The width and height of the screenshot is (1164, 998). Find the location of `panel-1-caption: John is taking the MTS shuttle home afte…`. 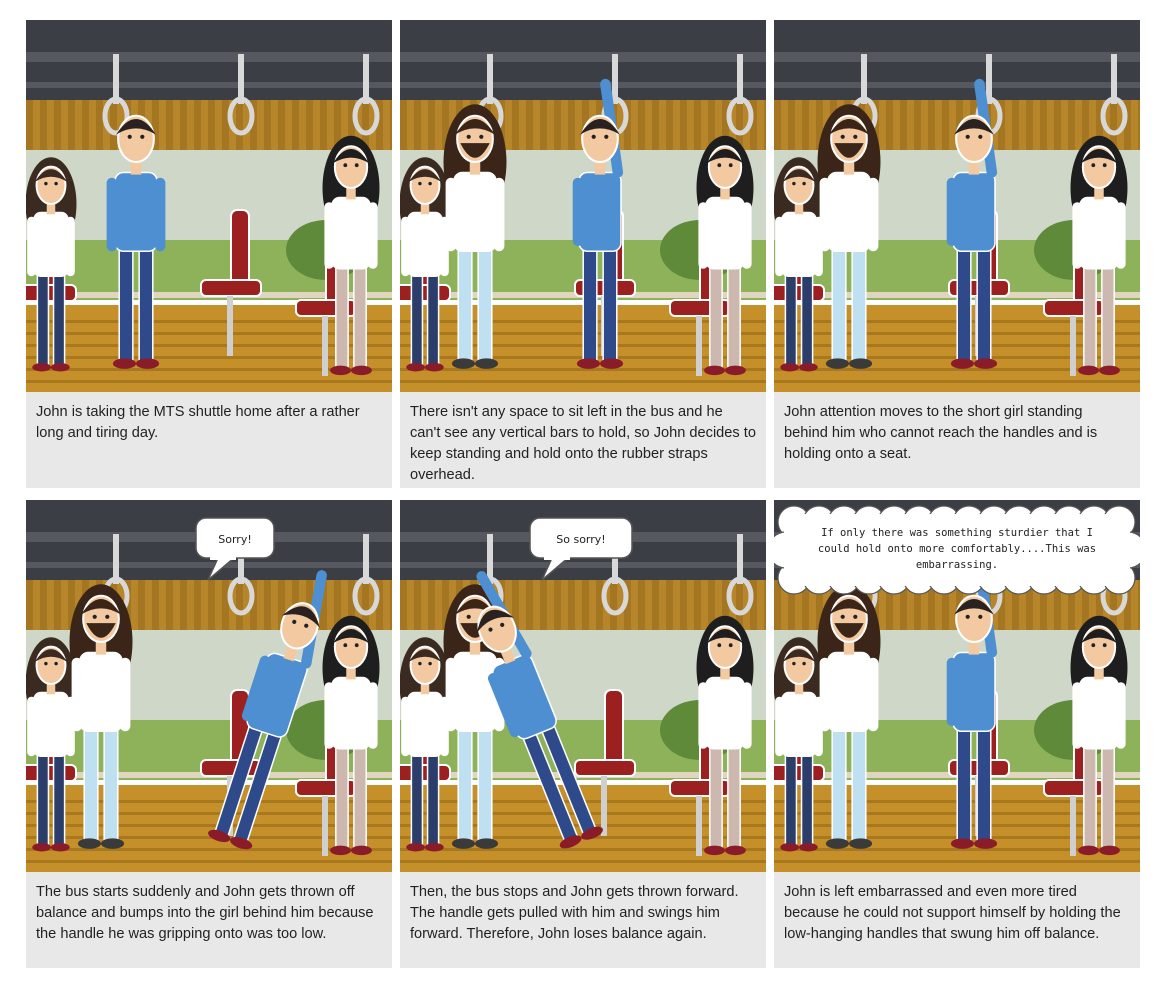

panel-1-caption: John is taking the MTS shuttle home afte… is located at coordinates (209, 440).